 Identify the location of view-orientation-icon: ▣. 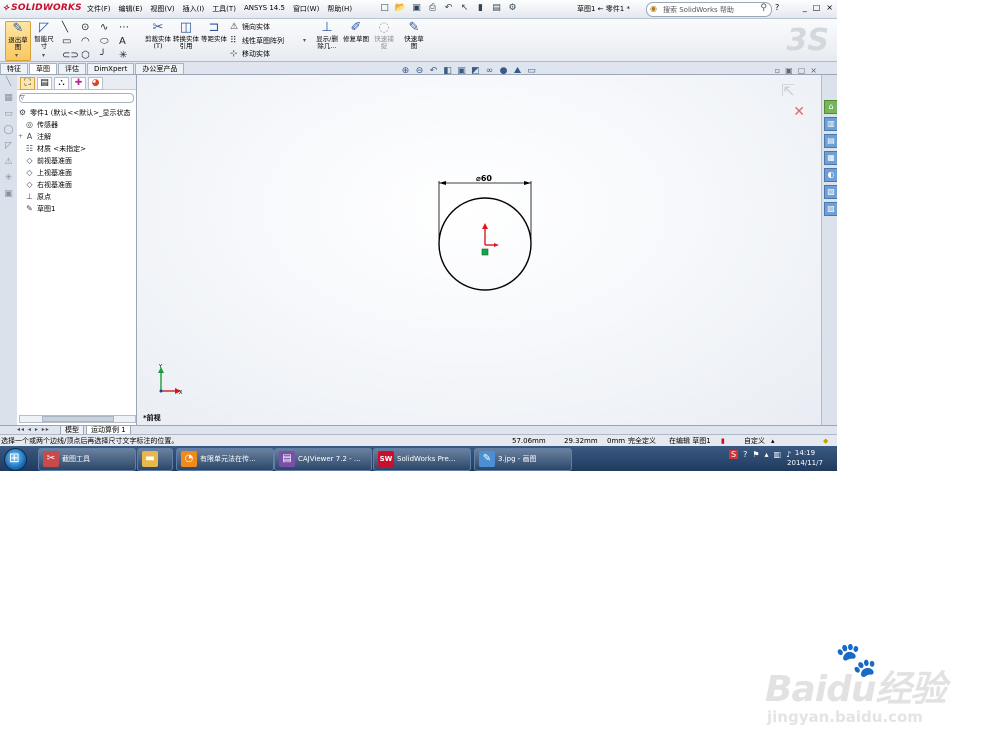
(461, 71).